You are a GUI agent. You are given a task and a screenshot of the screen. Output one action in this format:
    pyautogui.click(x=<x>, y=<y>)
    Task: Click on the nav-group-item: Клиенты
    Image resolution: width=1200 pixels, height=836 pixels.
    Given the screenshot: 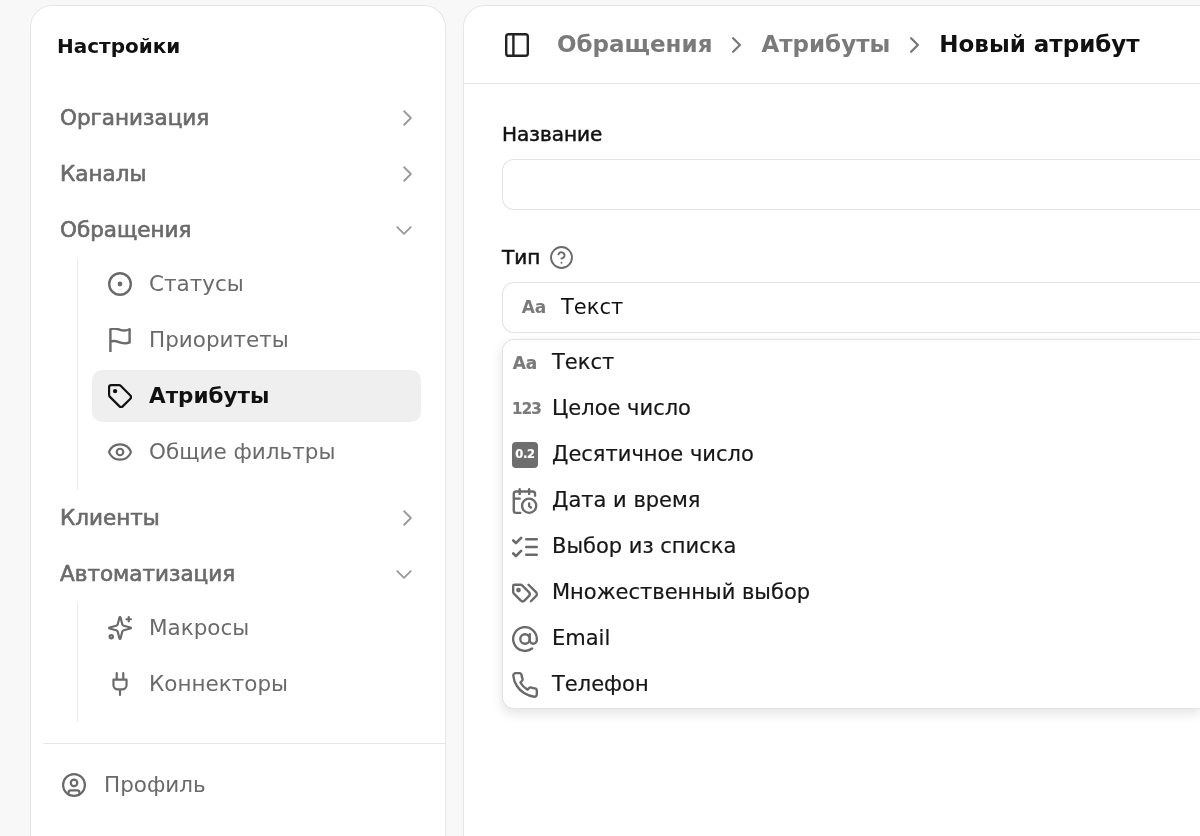 What is the action you would take?
    pyautogui.click(x=238, y=518)
    